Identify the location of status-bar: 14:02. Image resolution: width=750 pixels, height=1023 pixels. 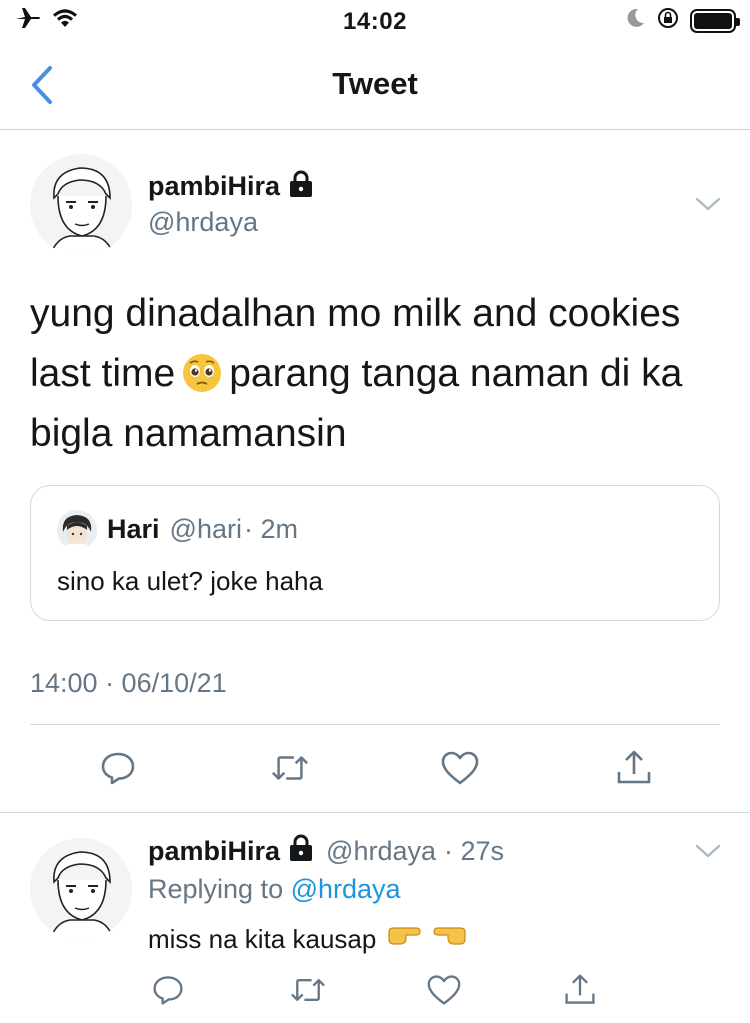
(375, 20).